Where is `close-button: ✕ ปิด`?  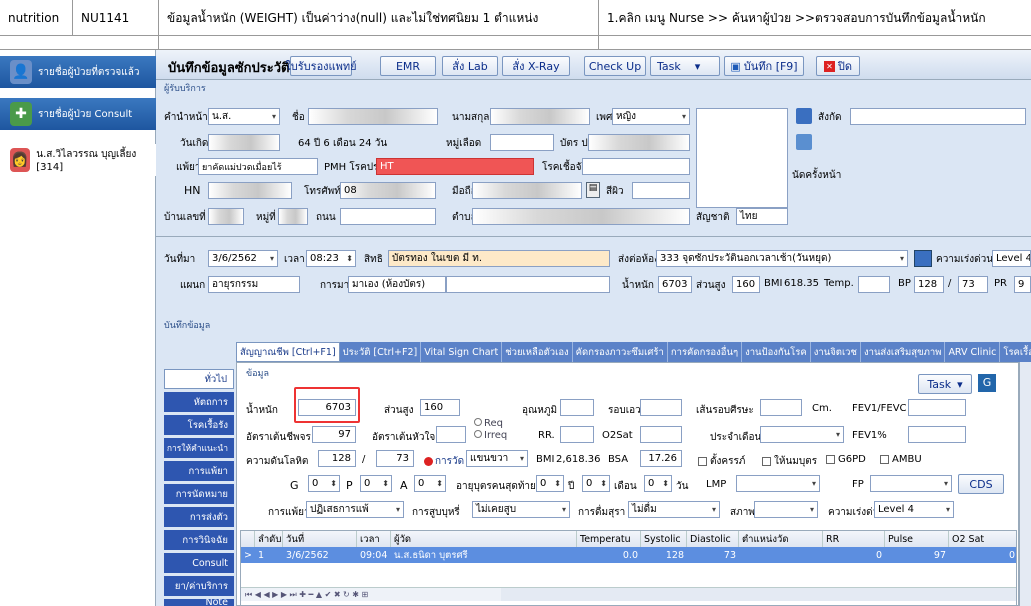
close-button: ✕ ปิด is located at coordinates (838, 66).